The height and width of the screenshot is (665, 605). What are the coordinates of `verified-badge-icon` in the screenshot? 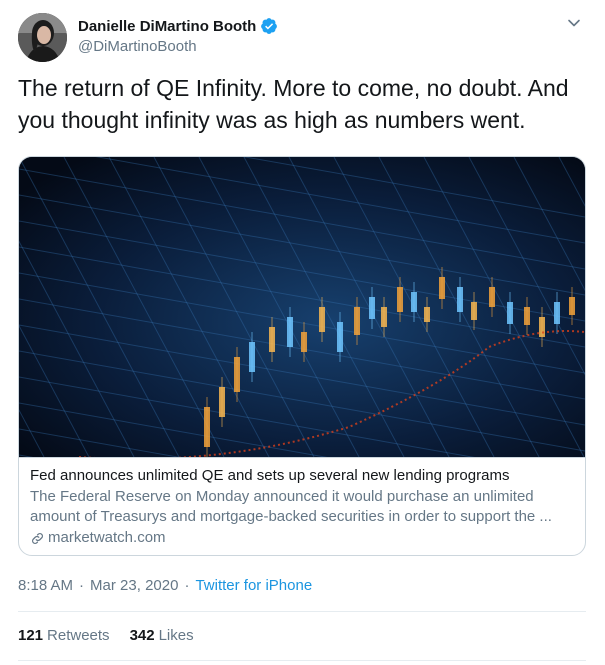 It's located at (269, 26).